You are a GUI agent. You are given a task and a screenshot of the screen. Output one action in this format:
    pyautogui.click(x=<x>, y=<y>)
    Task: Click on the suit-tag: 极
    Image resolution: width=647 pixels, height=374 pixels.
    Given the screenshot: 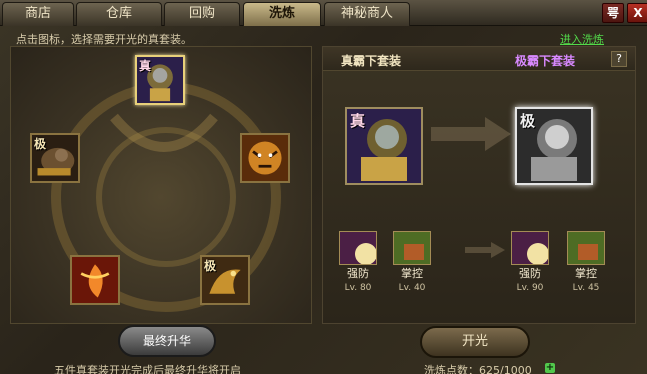 What is the action you would take?
    pyautogui.click(x=528, y=121)
    